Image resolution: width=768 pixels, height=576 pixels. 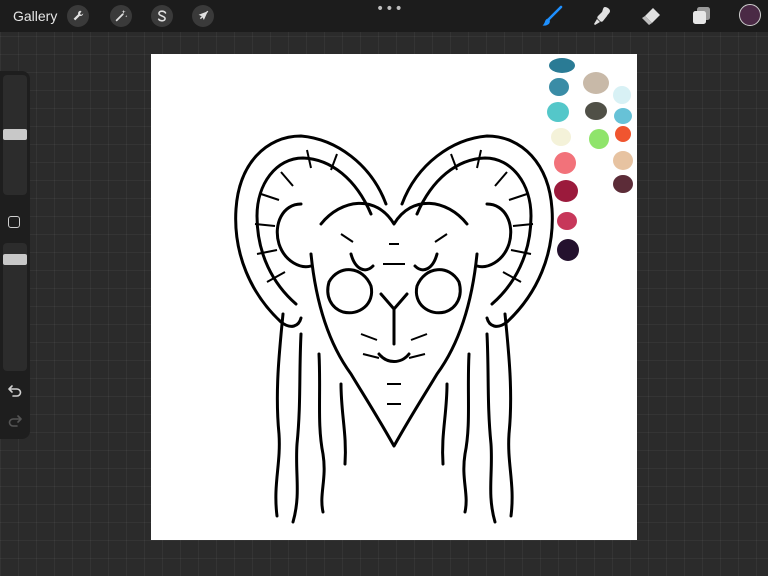 I want to click on selection-s-icon, so click(x=162, y=16).